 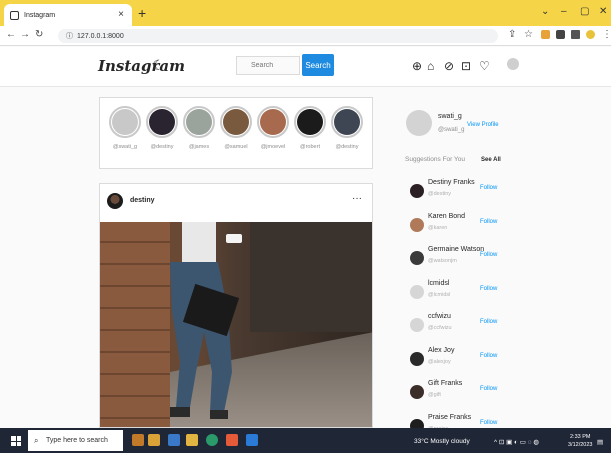 What do you see at coordinates (357, 198) in the screenshot?
I see `more-options-icon: ···` at bounding box center [357, 198].